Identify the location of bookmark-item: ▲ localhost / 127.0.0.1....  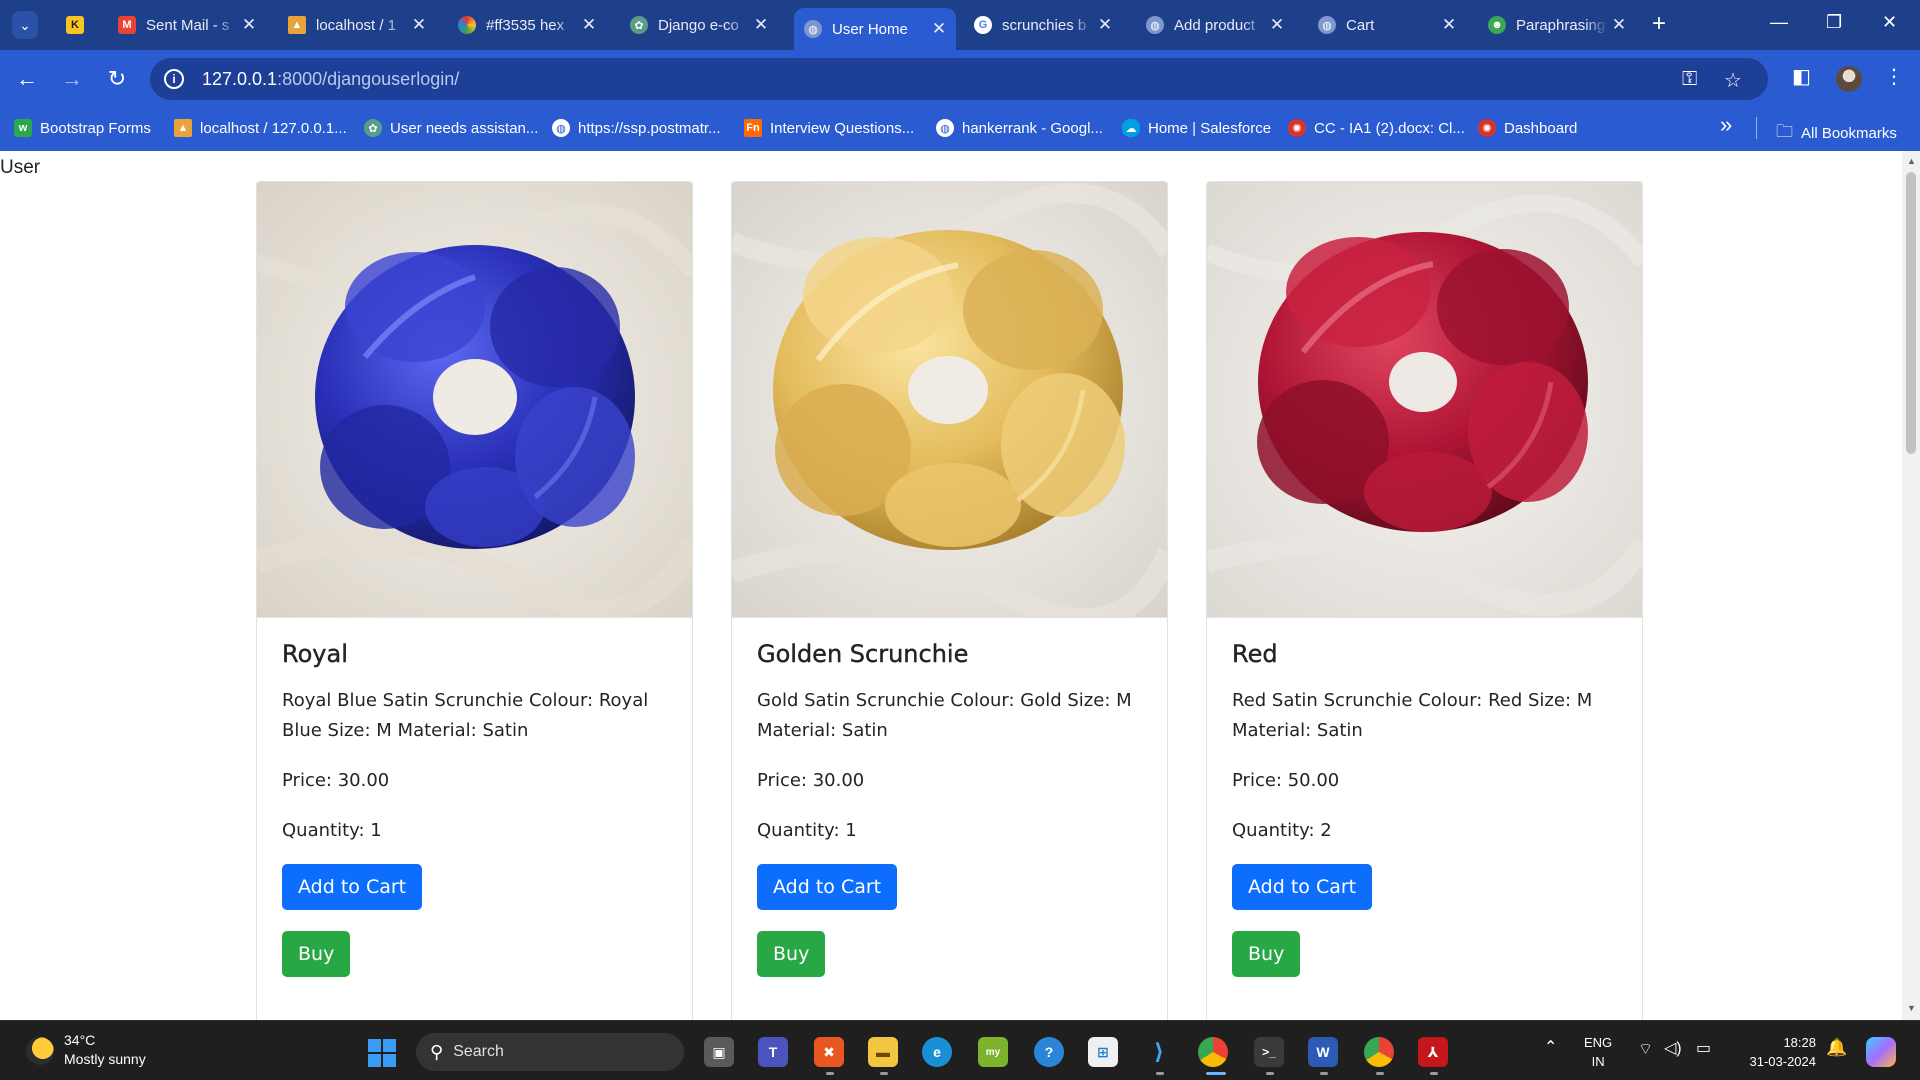
(260, 128).